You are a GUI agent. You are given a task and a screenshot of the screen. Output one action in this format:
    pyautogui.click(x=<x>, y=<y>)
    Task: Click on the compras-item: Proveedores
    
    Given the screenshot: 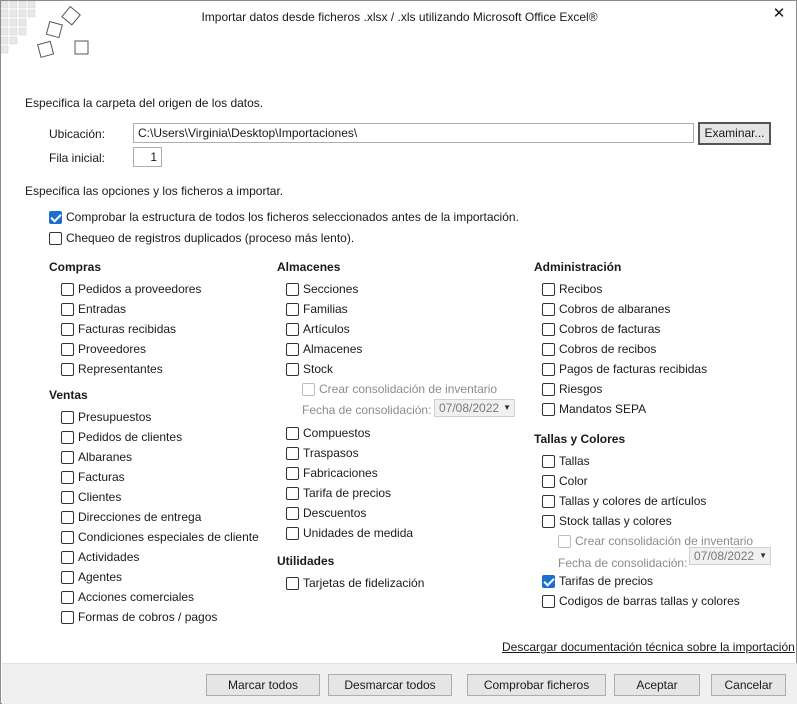 What is the action you would take?
    pyautogui.click(x=103, y=349)
    